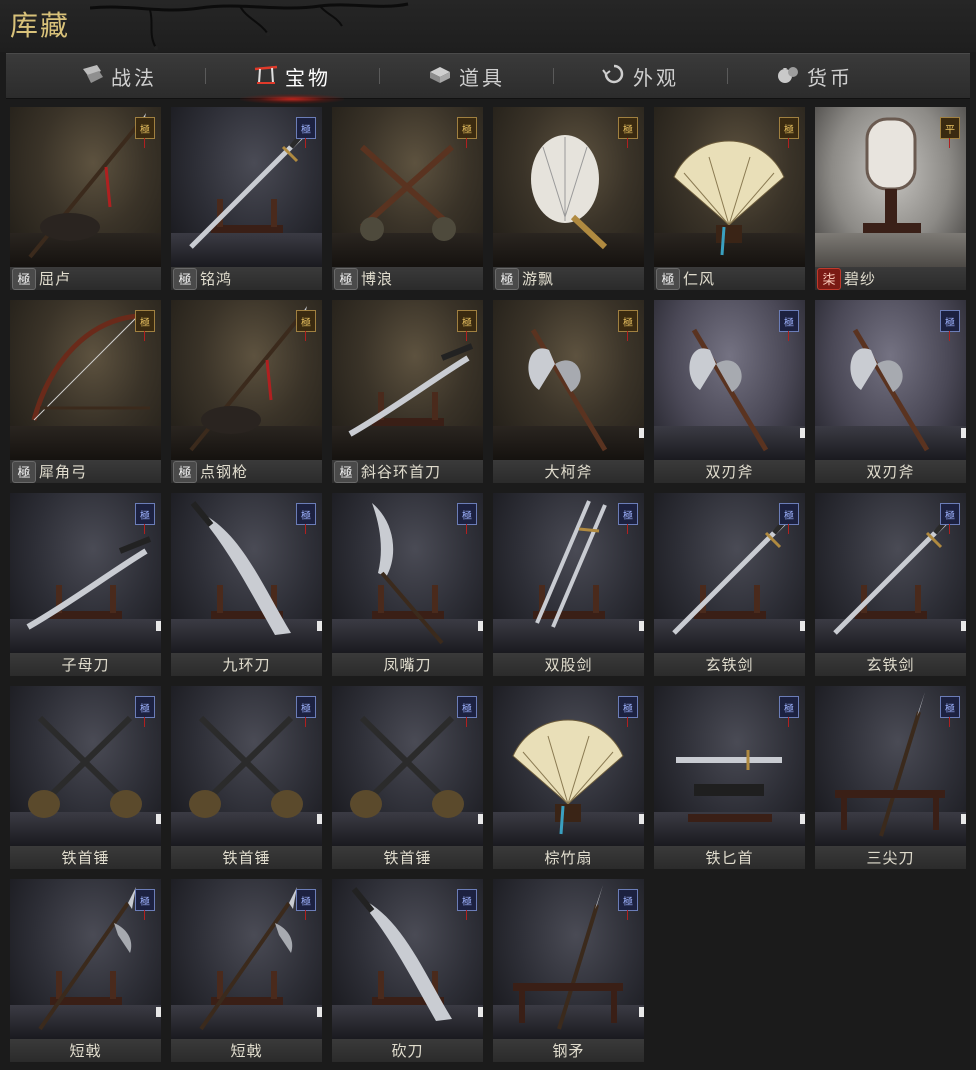  I want to click on tab-2: 道具, so click(466, 76).